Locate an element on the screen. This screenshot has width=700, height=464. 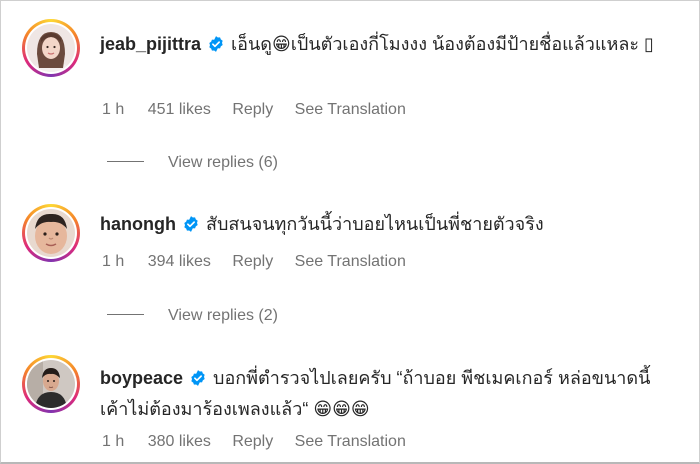
comment-meta: 1 h 380 likes Reply See Translation is located at coordinates (262, 442).